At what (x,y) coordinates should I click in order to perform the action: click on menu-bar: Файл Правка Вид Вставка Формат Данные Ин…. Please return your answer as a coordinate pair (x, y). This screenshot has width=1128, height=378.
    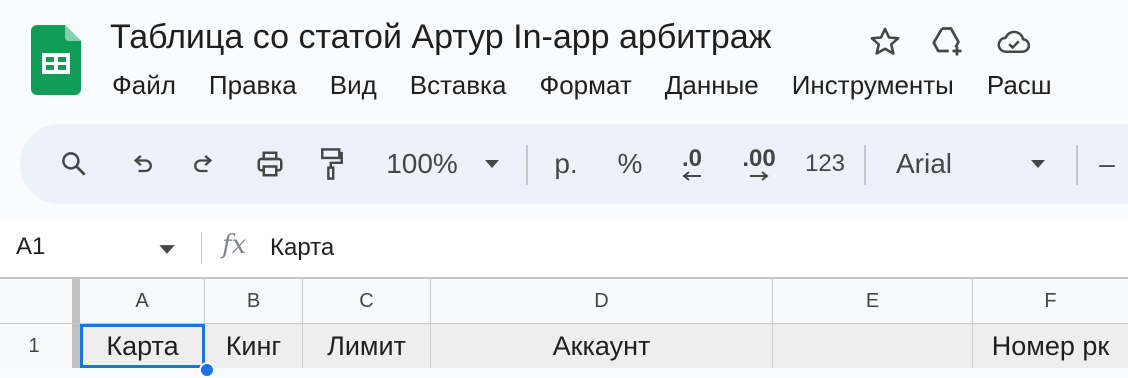
    Looking at the image, I should click on (598, 85).